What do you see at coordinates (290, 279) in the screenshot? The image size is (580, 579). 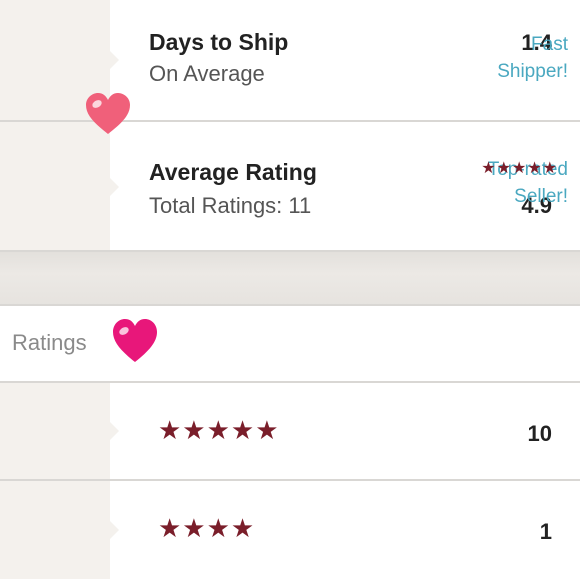 I see `section-separator` at bounding box center [290, 279].